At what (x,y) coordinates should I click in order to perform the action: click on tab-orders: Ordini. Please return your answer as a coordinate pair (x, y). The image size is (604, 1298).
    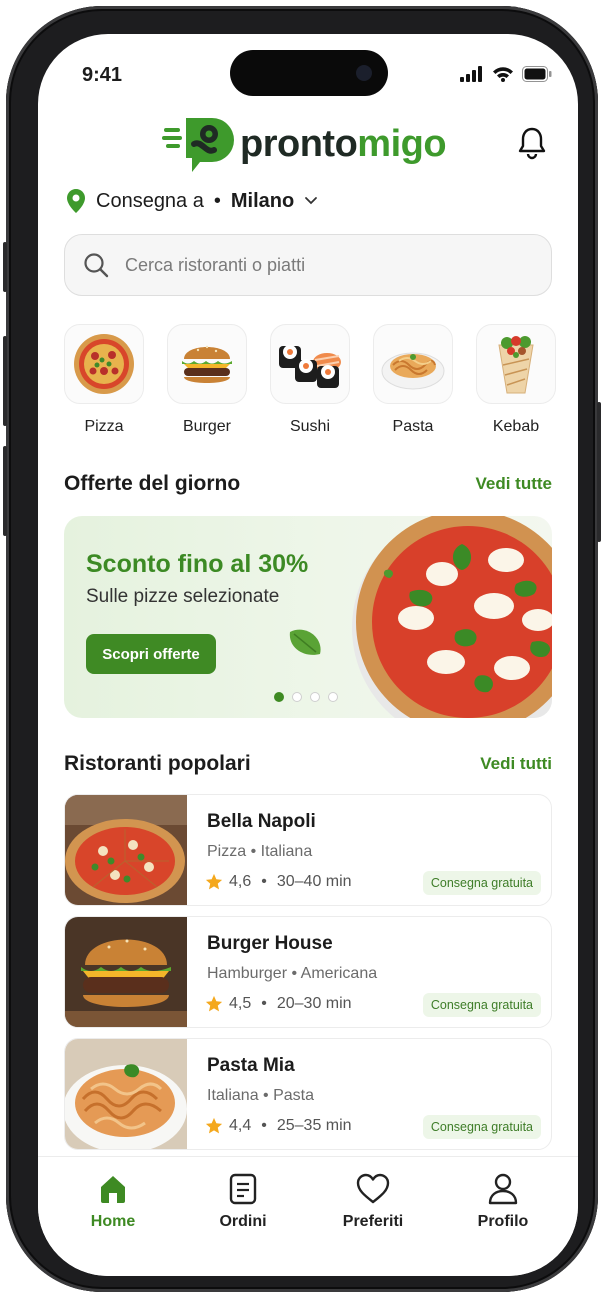
    Looking at the image, I should click on (243, 1224).